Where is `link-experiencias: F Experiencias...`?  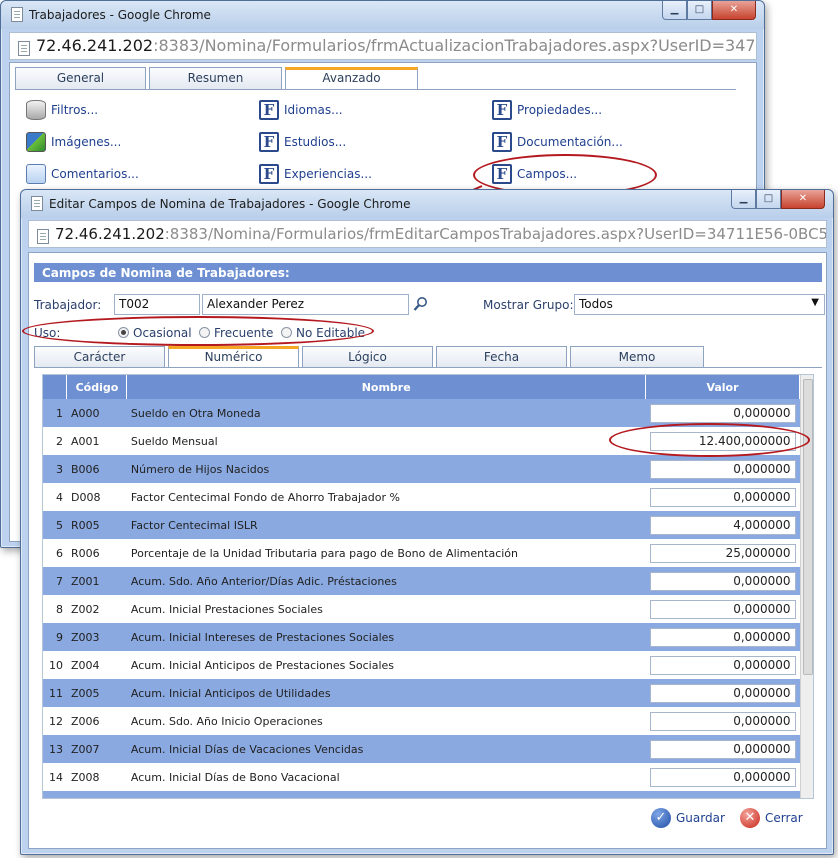 link-experiencias: F Experiencias... is located at coordinates (315, 174).